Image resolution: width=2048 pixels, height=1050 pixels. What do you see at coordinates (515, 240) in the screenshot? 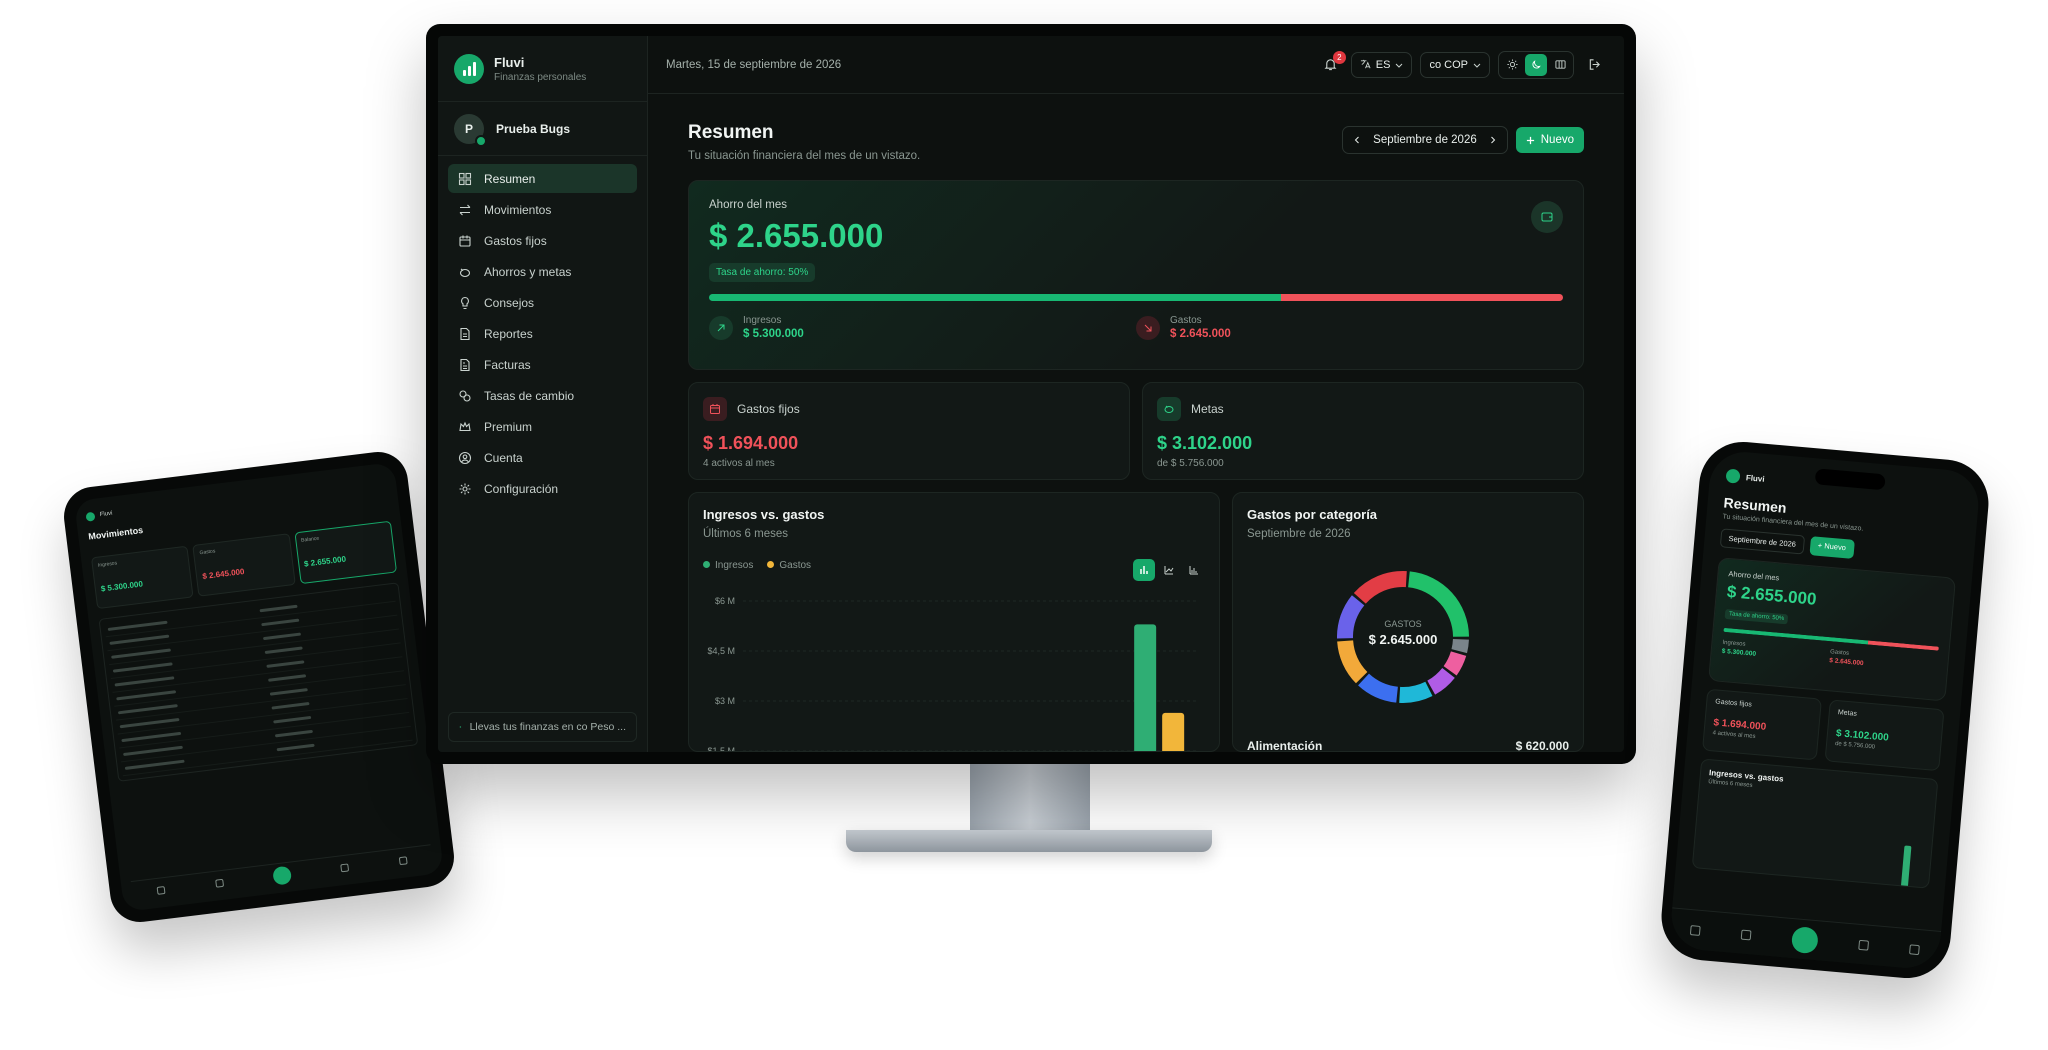
I see `sidebar-item-label: Gastos fijos` at bounding box center [515, 240].